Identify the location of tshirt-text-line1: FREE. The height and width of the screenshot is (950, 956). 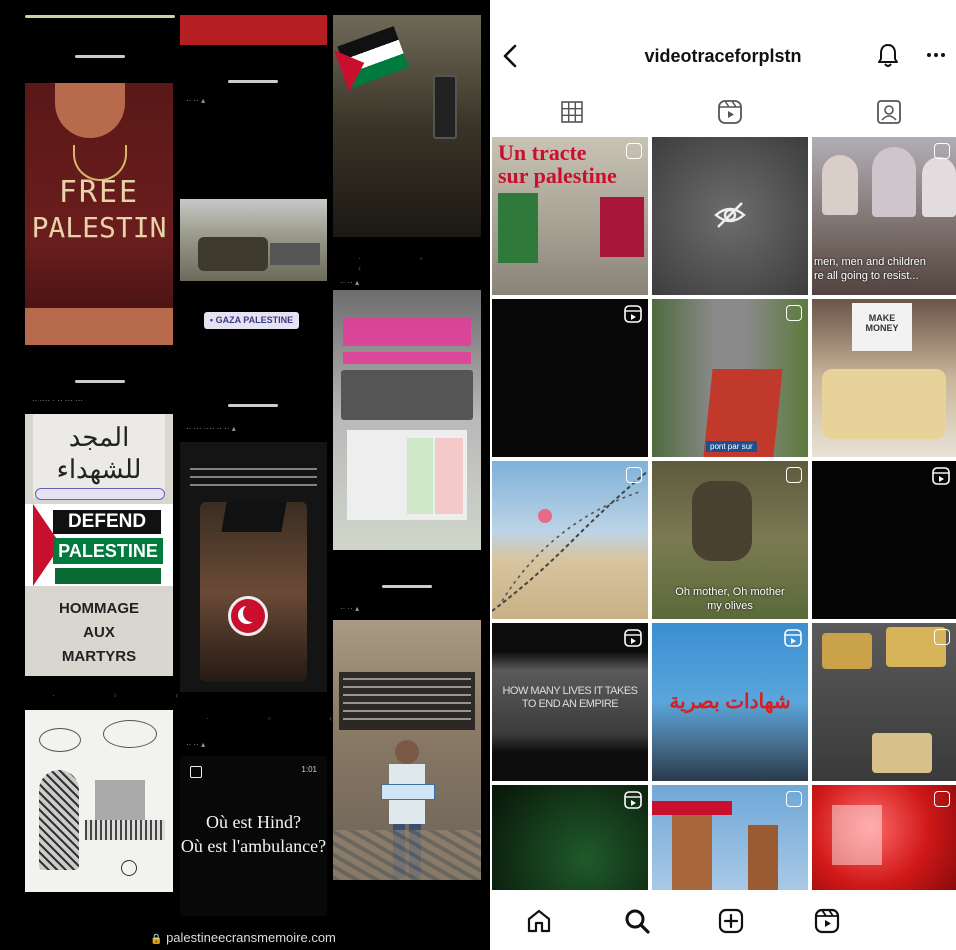
(99, 192).